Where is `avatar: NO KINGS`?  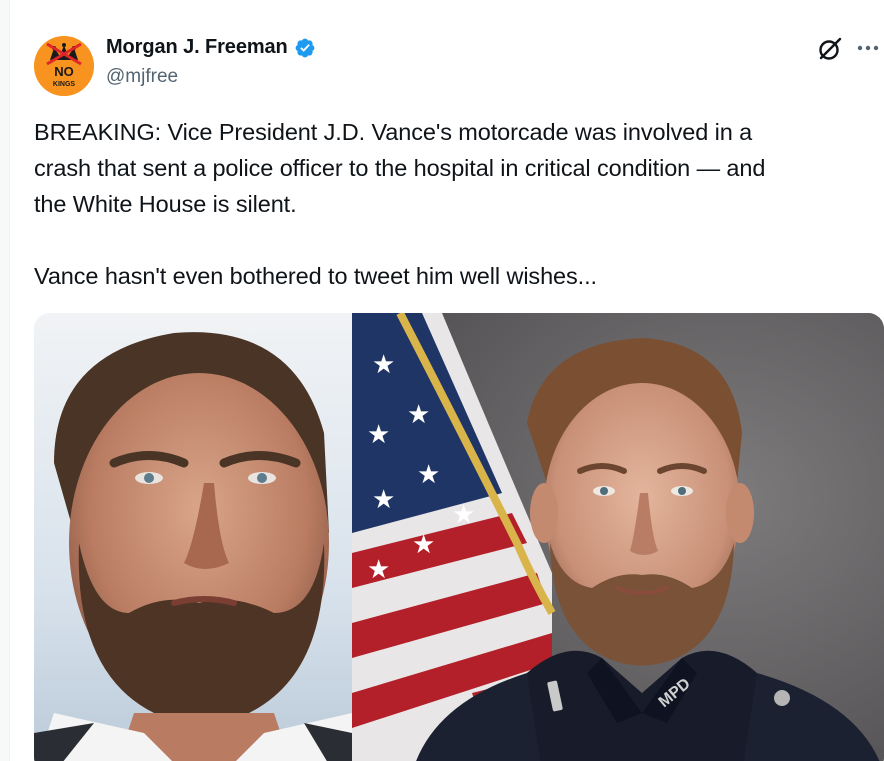 avatar: NO KINGS is located at coordinates (64, 66).